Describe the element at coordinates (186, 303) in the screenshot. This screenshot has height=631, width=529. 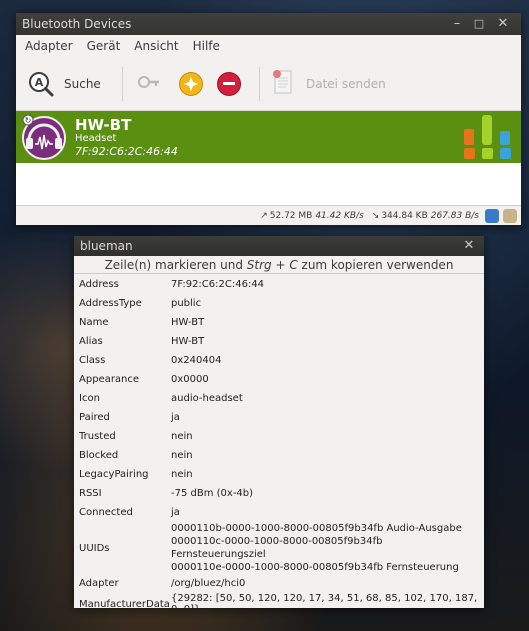
I see `property-value: public` at that location.